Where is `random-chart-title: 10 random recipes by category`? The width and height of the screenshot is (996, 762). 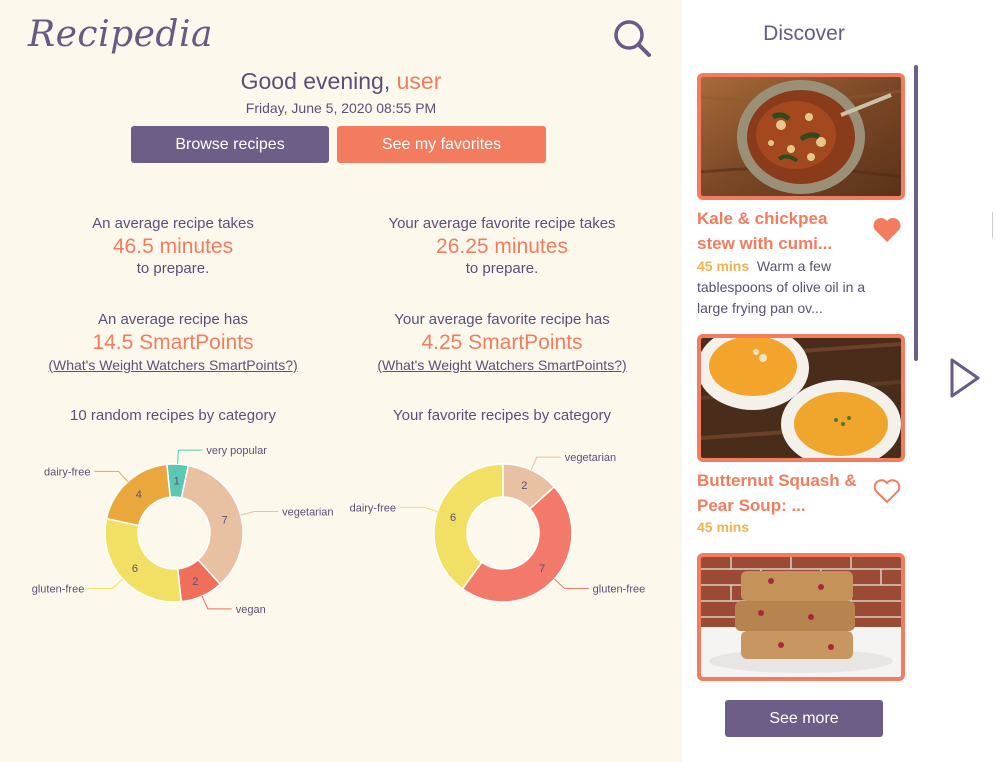
random-chart-title: 10 random recipes by category is located at coordinates (173, 415).